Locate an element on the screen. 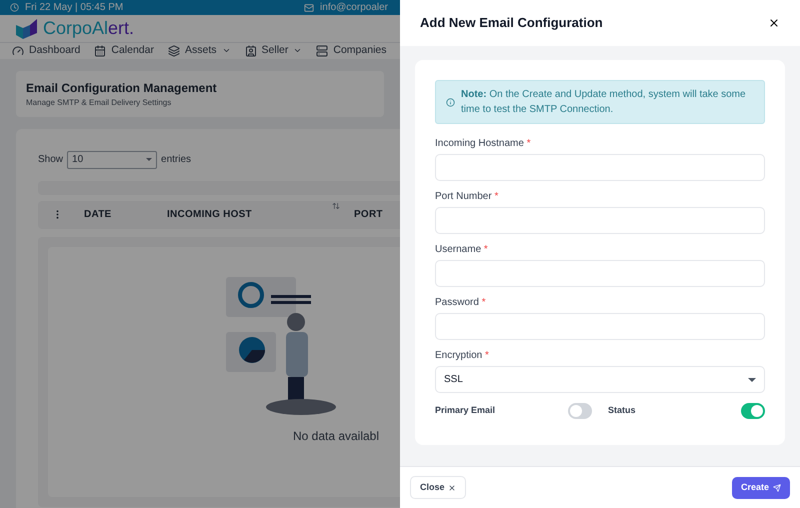 The width and height of the screenshot is (800, 508). gauge-icon is located at coordinates (18, 50).